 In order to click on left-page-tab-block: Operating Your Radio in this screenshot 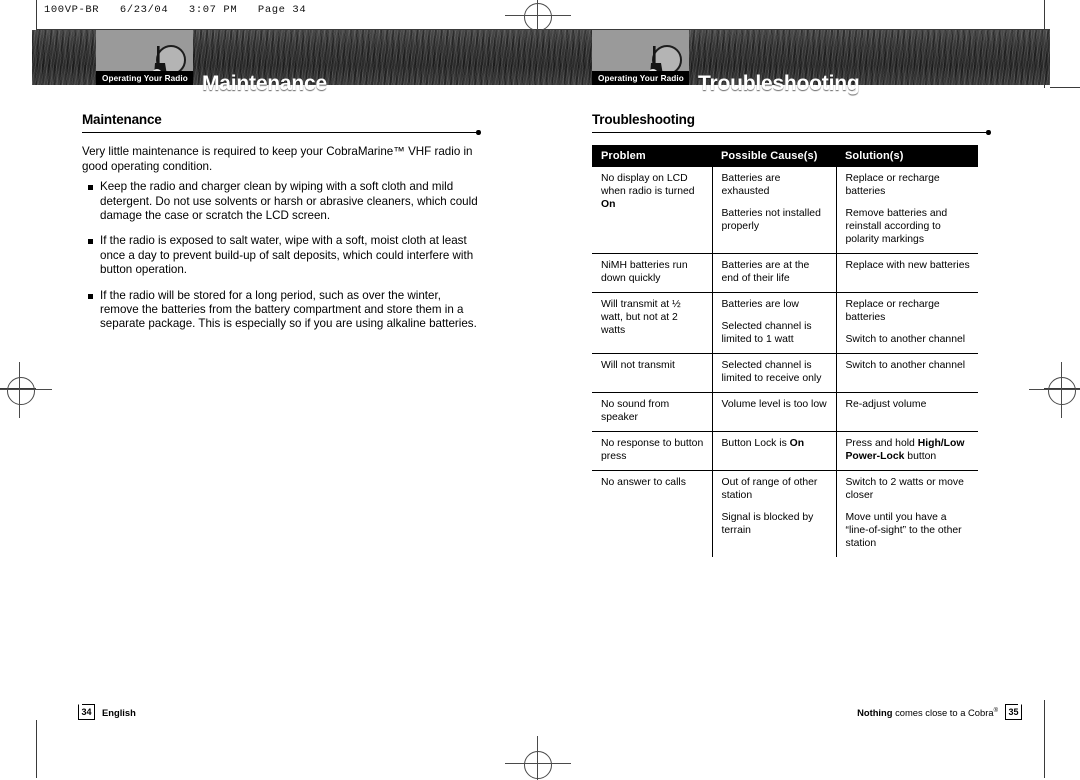, I will do `click(144, 57)`.